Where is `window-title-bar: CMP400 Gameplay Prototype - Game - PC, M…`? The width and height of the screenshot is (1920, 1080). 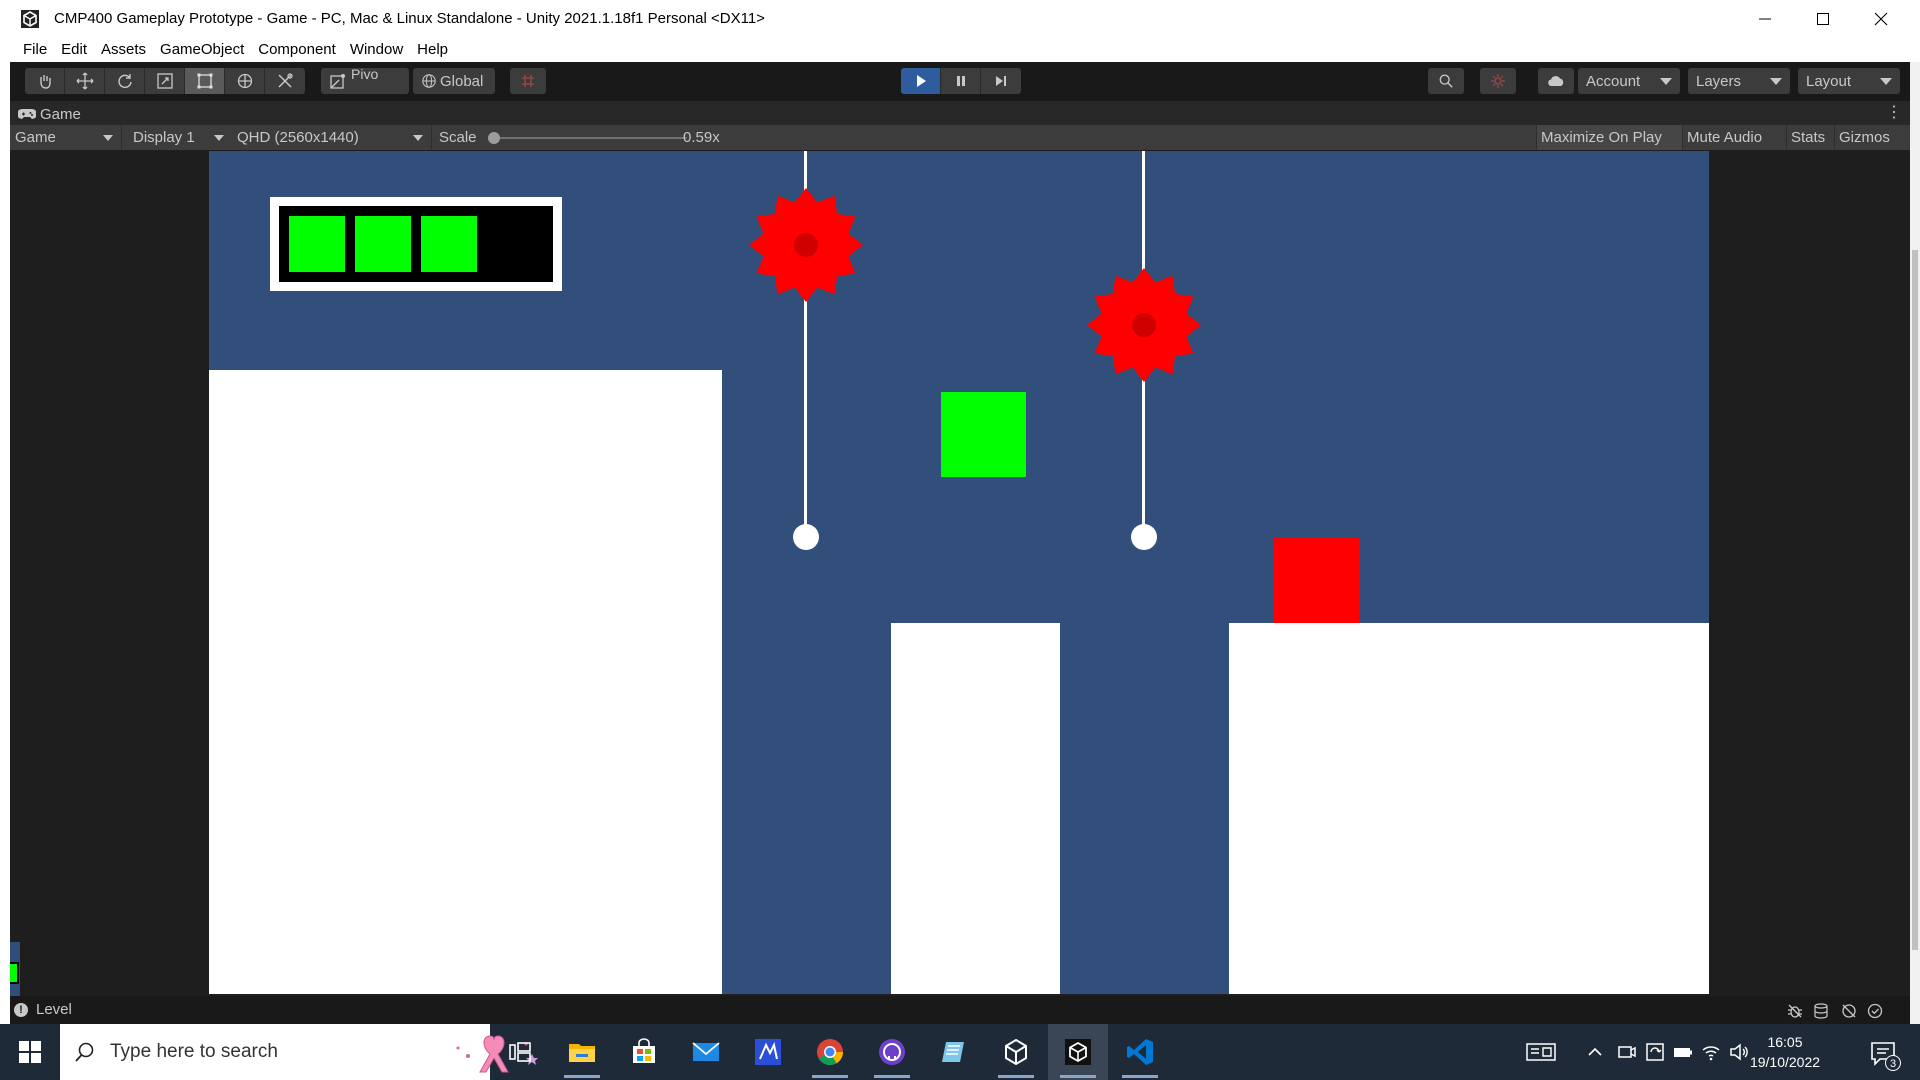 window-title-bar: CMP400 Gameplay Prototype - Game - PC, M… is located at coordinates (960, 19).